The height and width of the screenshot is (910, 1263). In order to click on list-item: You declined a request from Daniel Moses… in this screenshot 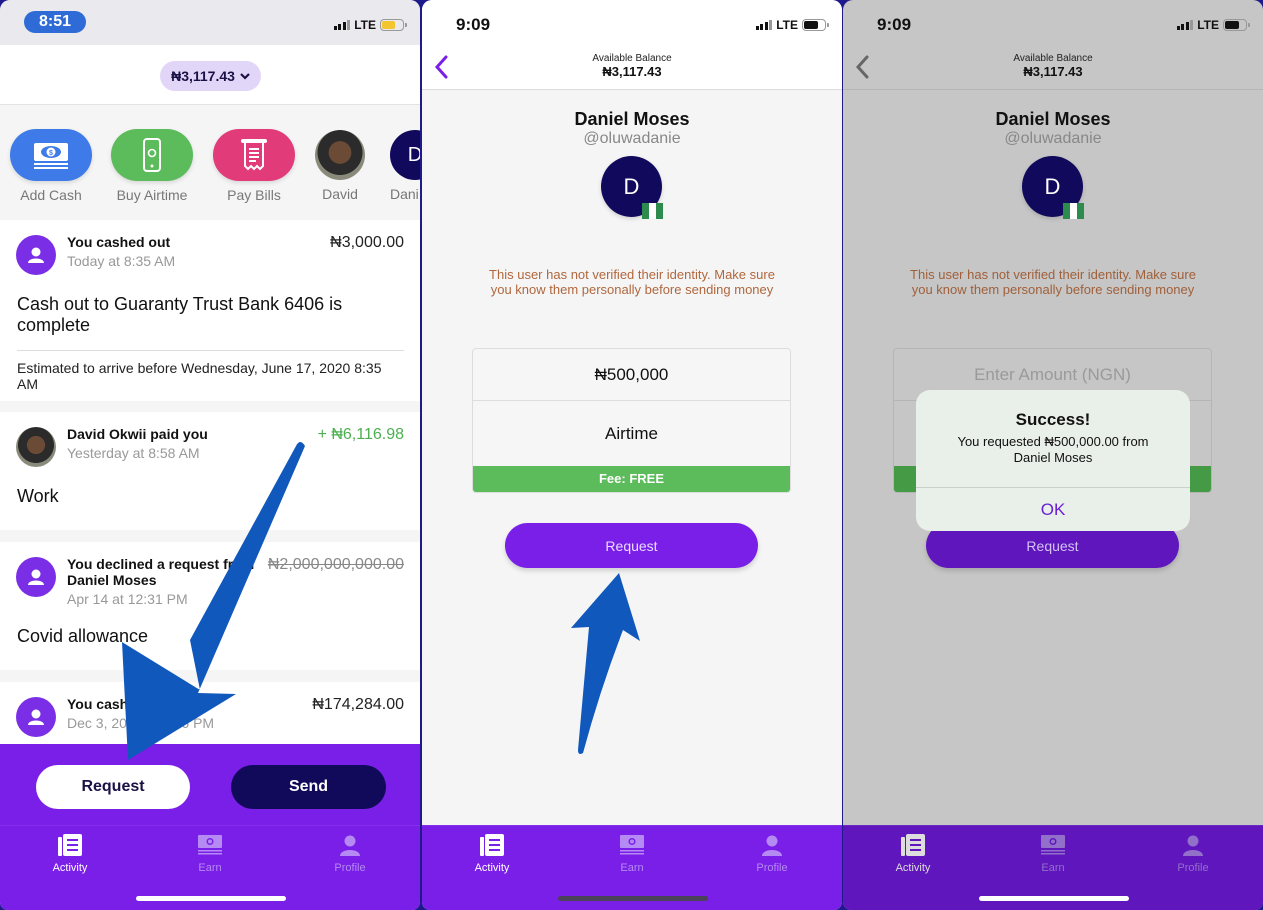, I will do `click(210, 606)`.